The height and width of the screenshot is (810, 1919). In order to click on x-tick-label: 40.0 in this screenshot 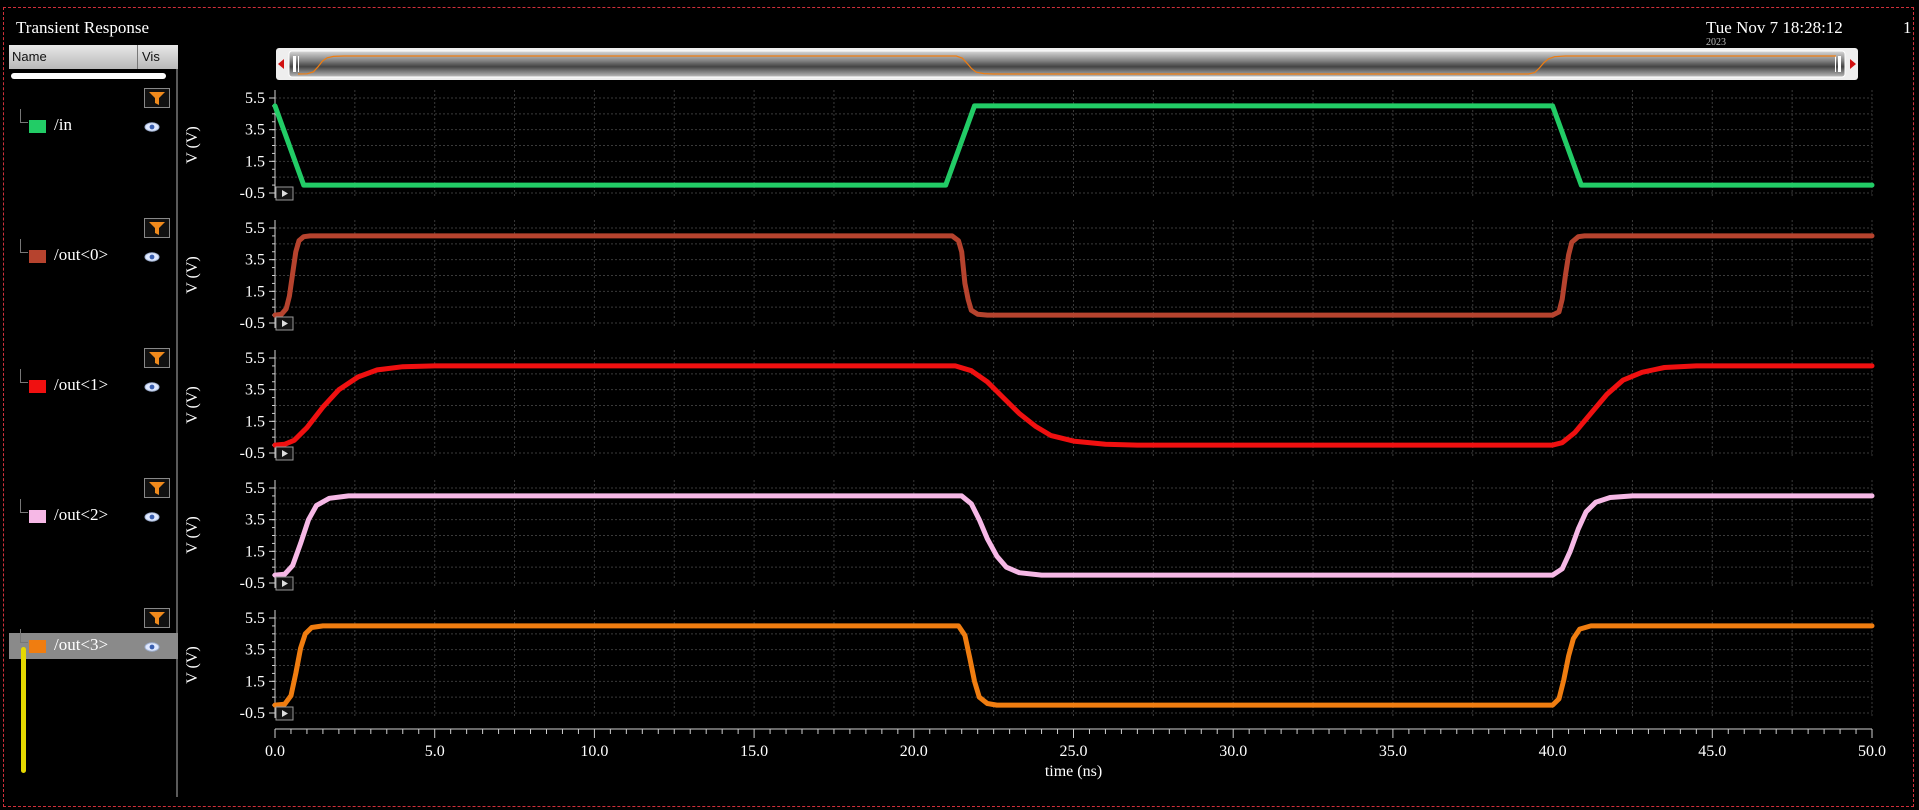, I will do `click(1553, 751)`.